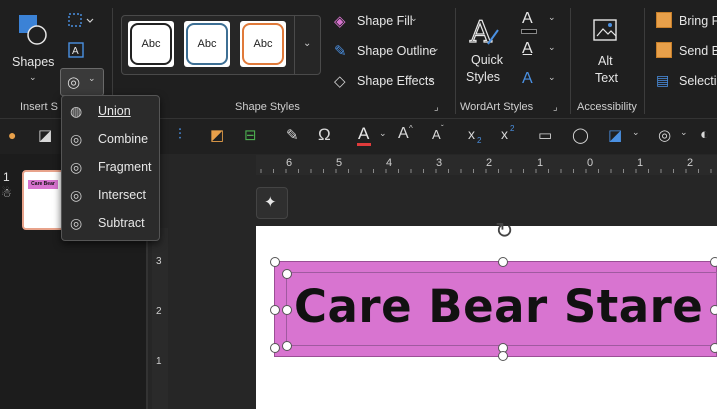 This screenshot has height=409, width=717. What do you see at coordinates (340, 81) in the screenshot?
I see `effects-icon: ◇` at bounding box center [340, 81].